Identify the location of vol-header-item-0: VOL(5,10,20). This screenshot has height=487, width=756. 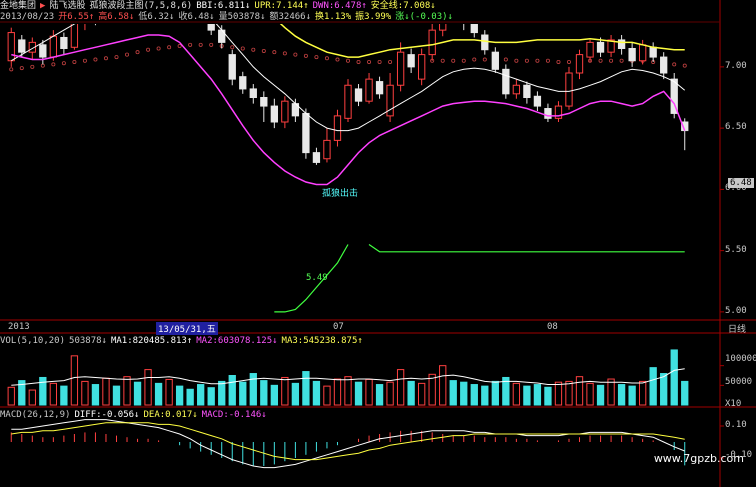
(33, 341).